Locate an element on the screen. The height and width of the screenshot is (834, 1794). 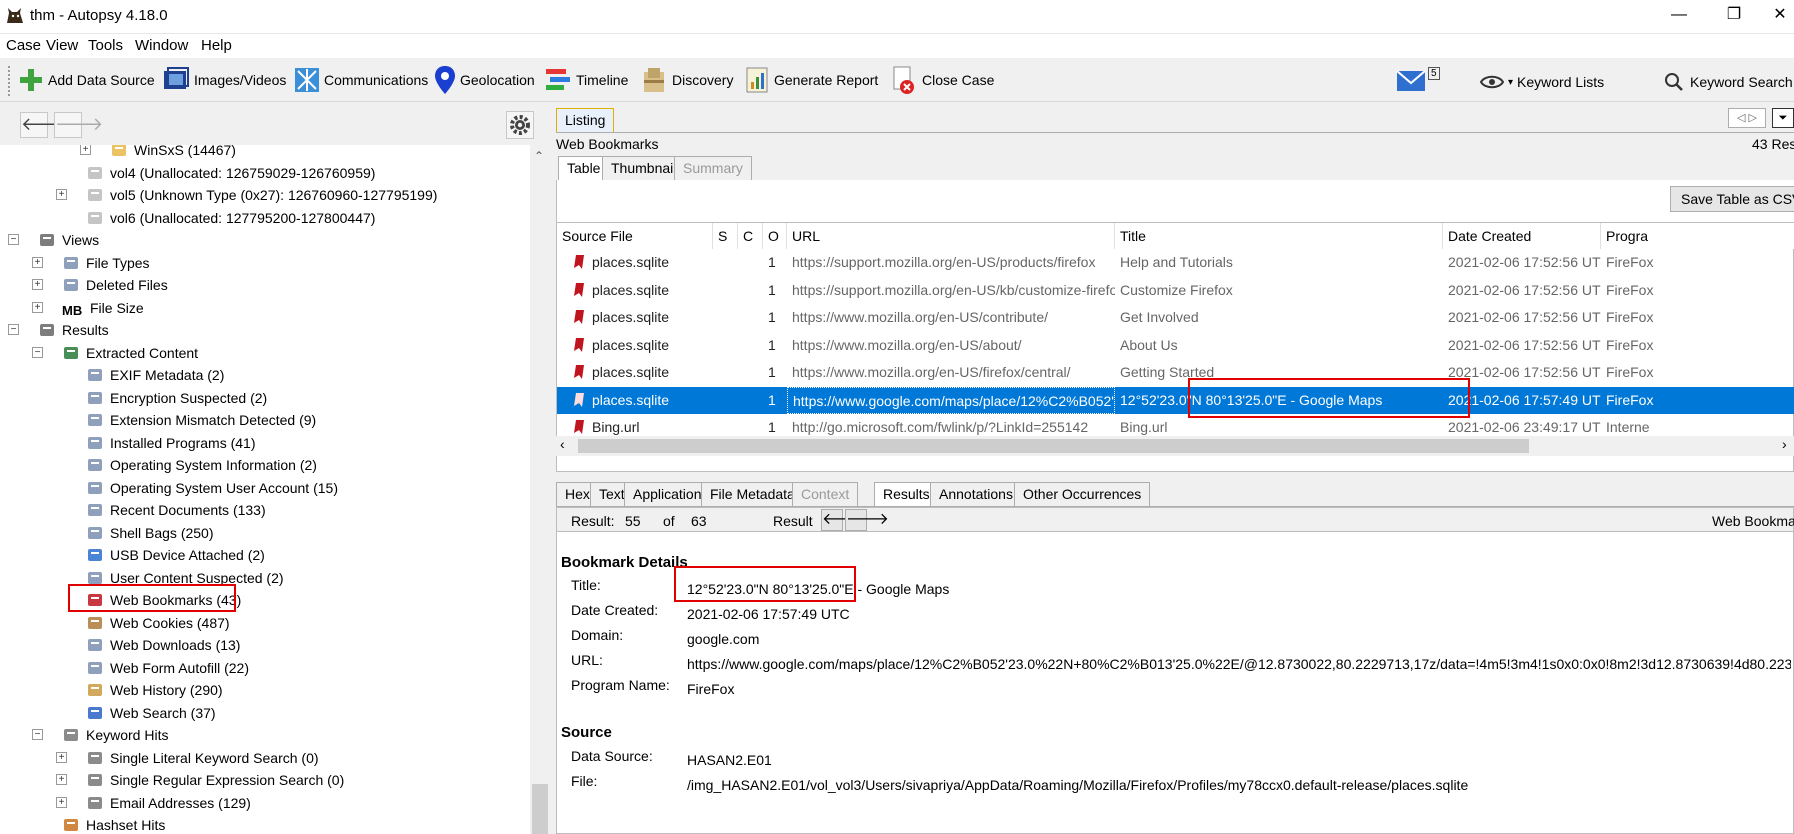
menu-tools: Tools is located at coordinates (105, 45).